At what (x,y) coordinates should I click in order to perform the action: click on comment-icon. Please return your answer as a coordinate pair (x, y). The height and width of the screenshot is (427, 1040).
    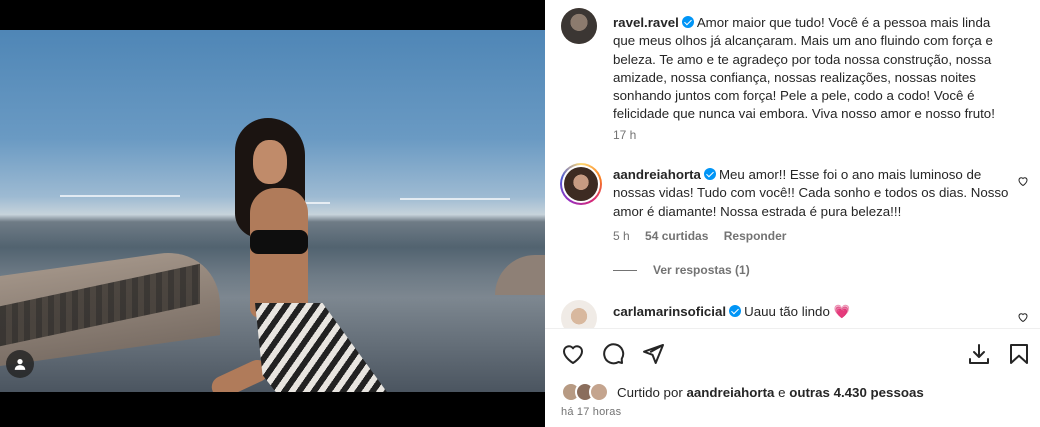
    Looking at the image, I should click on (613, 354).